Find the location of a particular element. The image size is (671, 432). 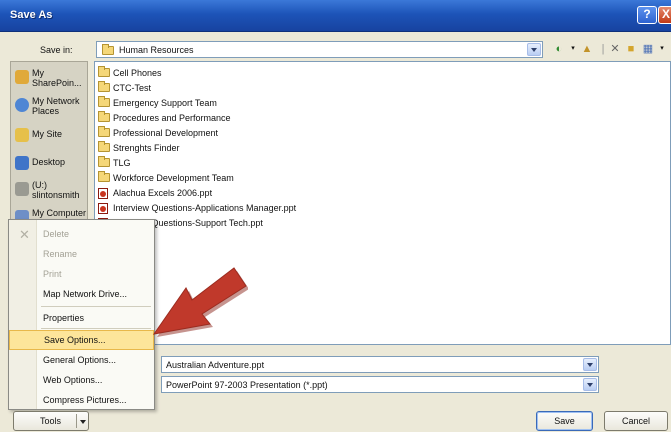

file-name: Alachua Excels 2006.ppt is located at coordinates (163, 193).